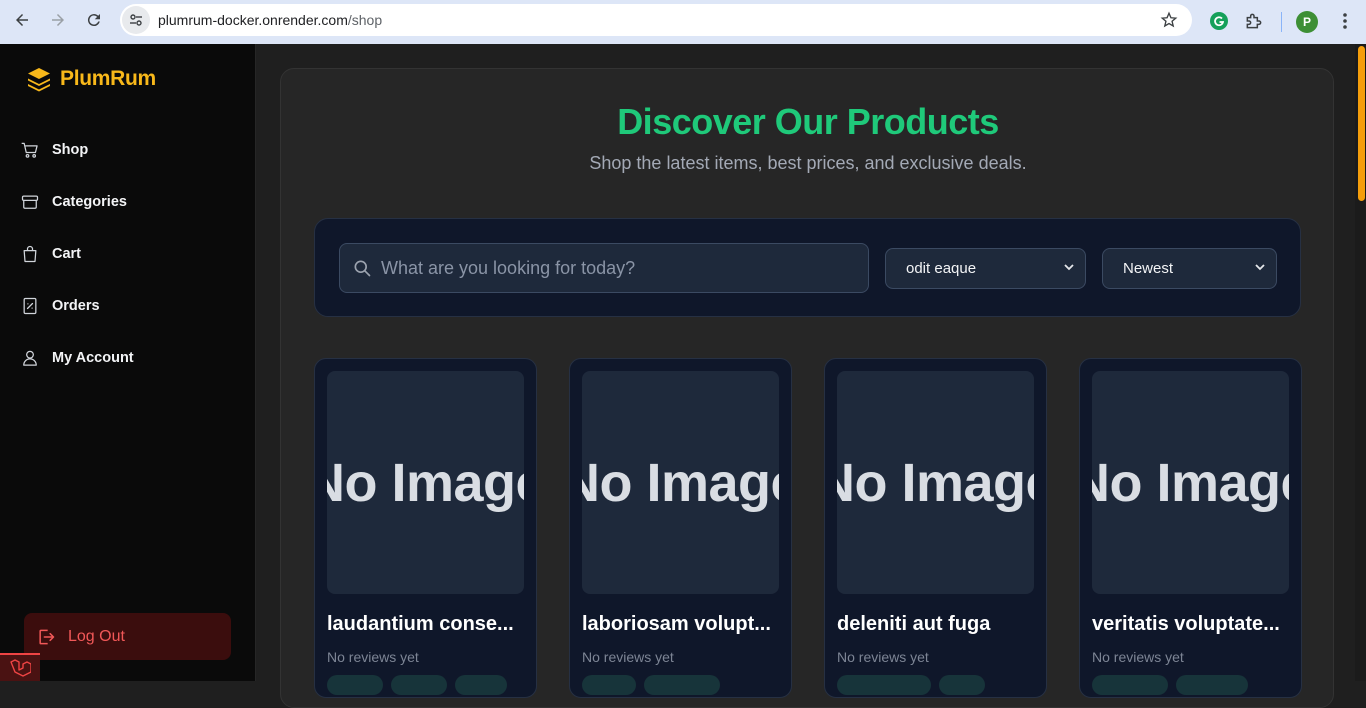  What do you see at coordinates (47, 636) in the screenshot?
I see `logout-icon` at bounding box center [47, 636].